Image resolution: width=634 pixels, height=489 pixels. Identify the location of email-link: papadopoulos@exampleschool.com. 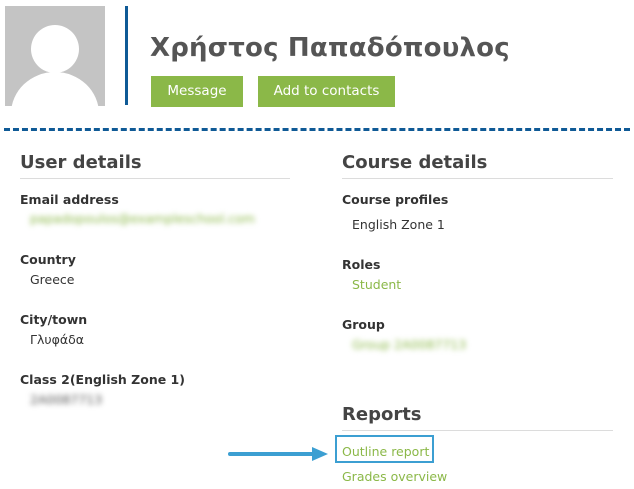
(142, 218).